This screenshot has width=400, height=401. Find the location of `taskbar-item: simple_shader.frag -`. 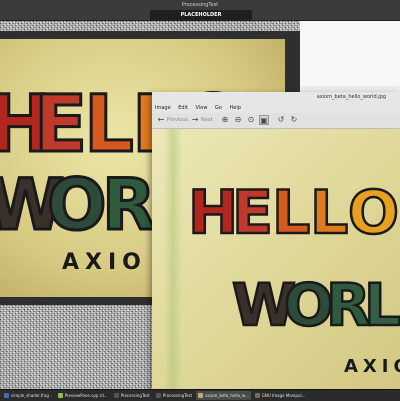

taskbar-item: simple_shader.frag - is located at coordinates (28, 395).